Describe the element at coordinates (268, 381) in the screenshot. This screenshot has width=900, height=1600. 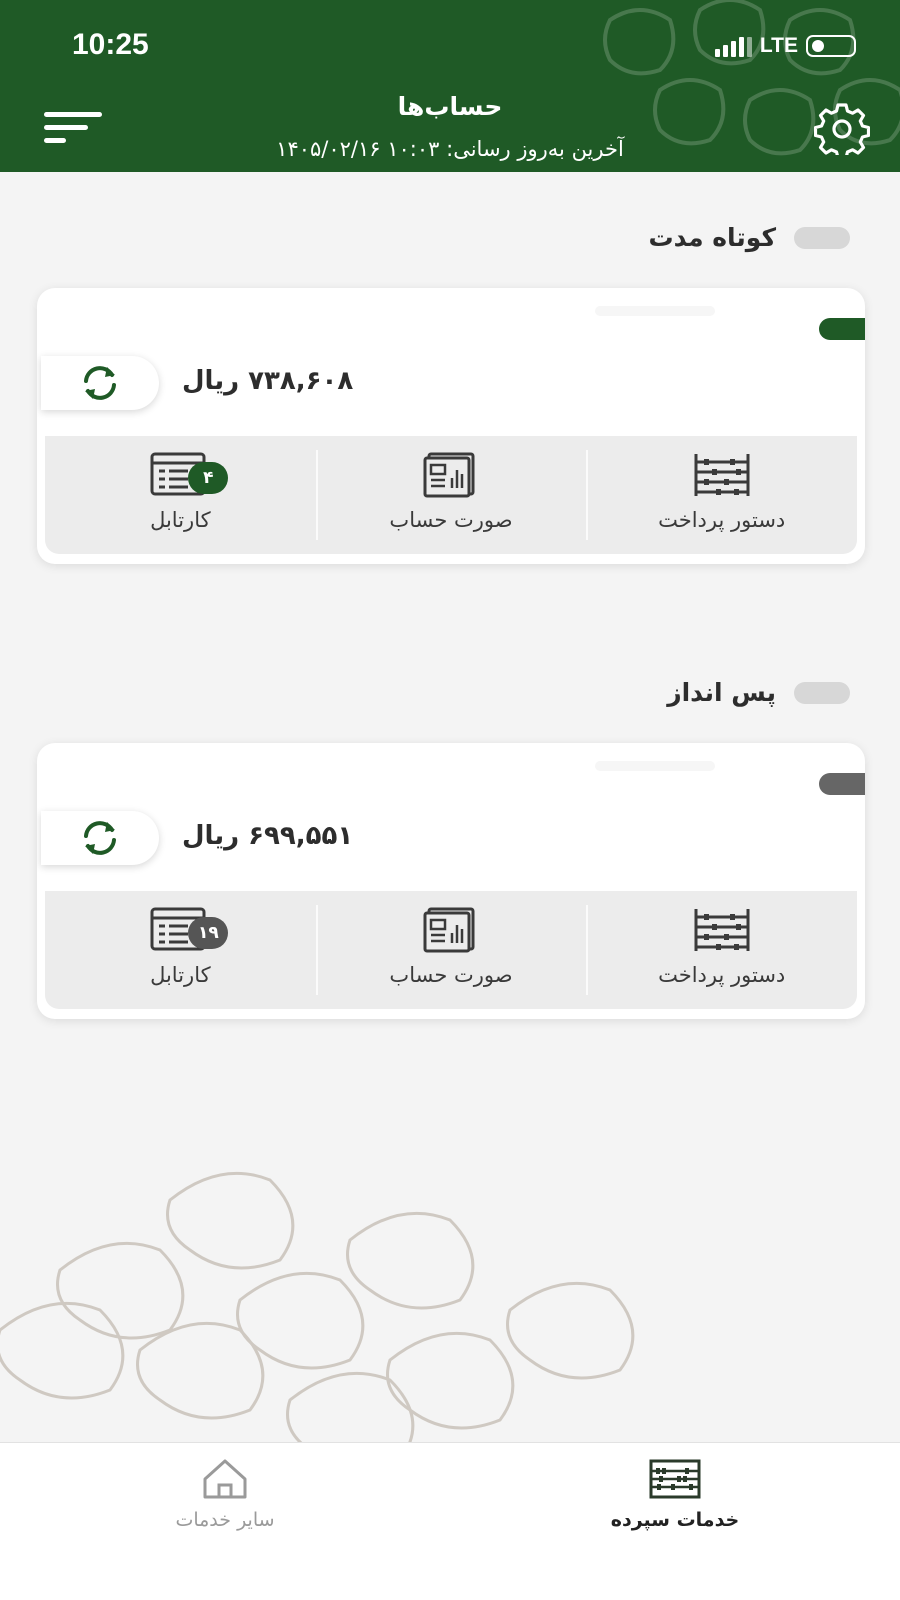
I see `account-balance: ۷۳۸,۶۰۸ ریال` at that location.